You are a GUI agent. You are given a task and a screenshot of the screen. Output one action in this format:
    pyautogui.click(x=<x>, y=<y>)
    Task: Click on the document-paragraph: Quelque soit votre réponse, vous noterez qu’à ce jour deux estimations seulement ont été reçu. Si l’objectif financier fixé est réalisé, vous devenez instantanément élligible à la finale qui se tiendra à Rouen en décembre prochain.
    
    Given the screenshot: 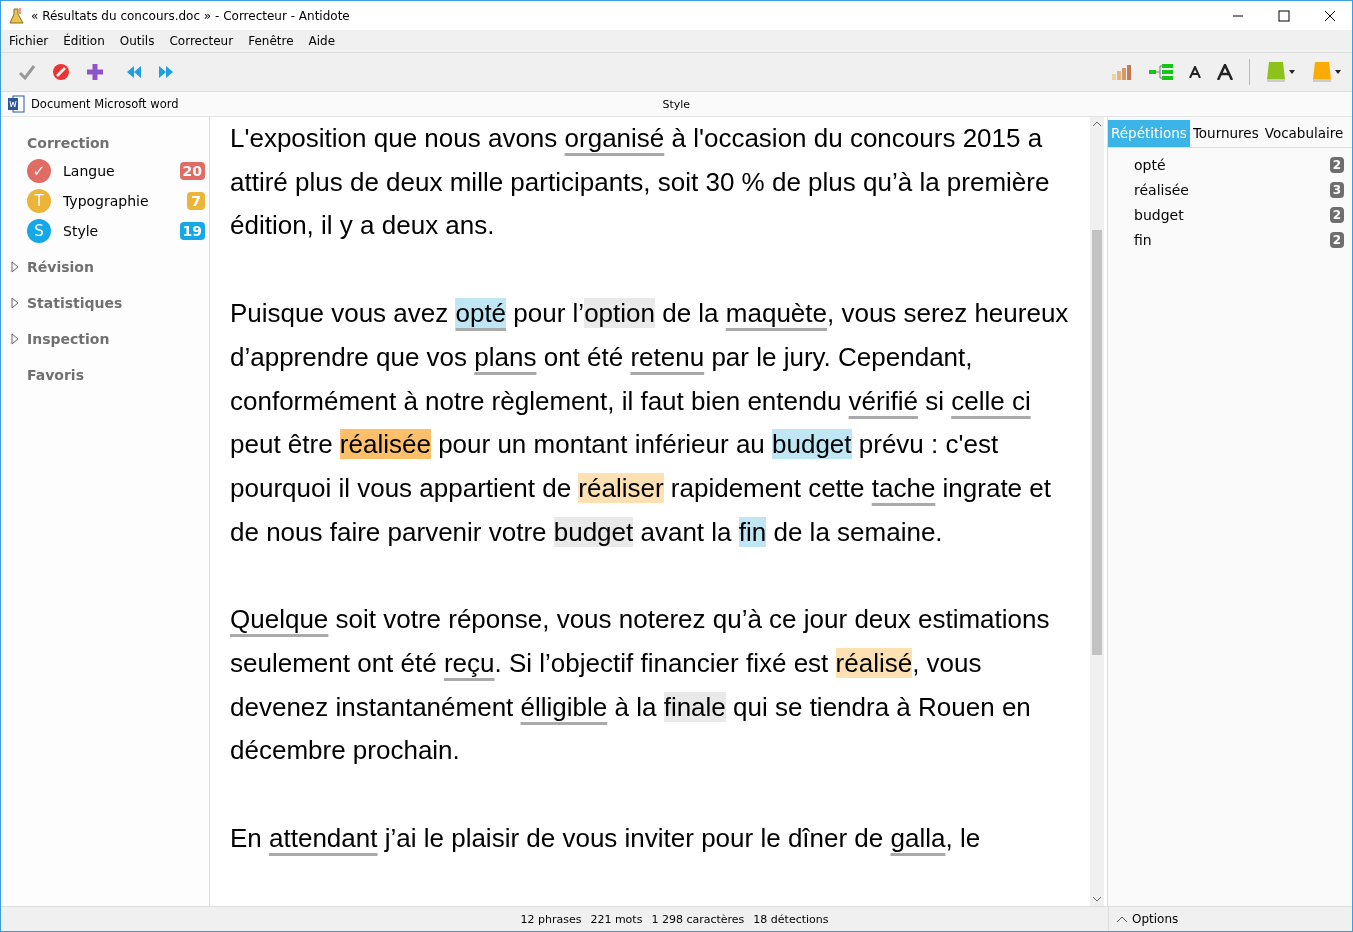 What is the action you would take?
    pyautogui.click(x=640, y=685)
    